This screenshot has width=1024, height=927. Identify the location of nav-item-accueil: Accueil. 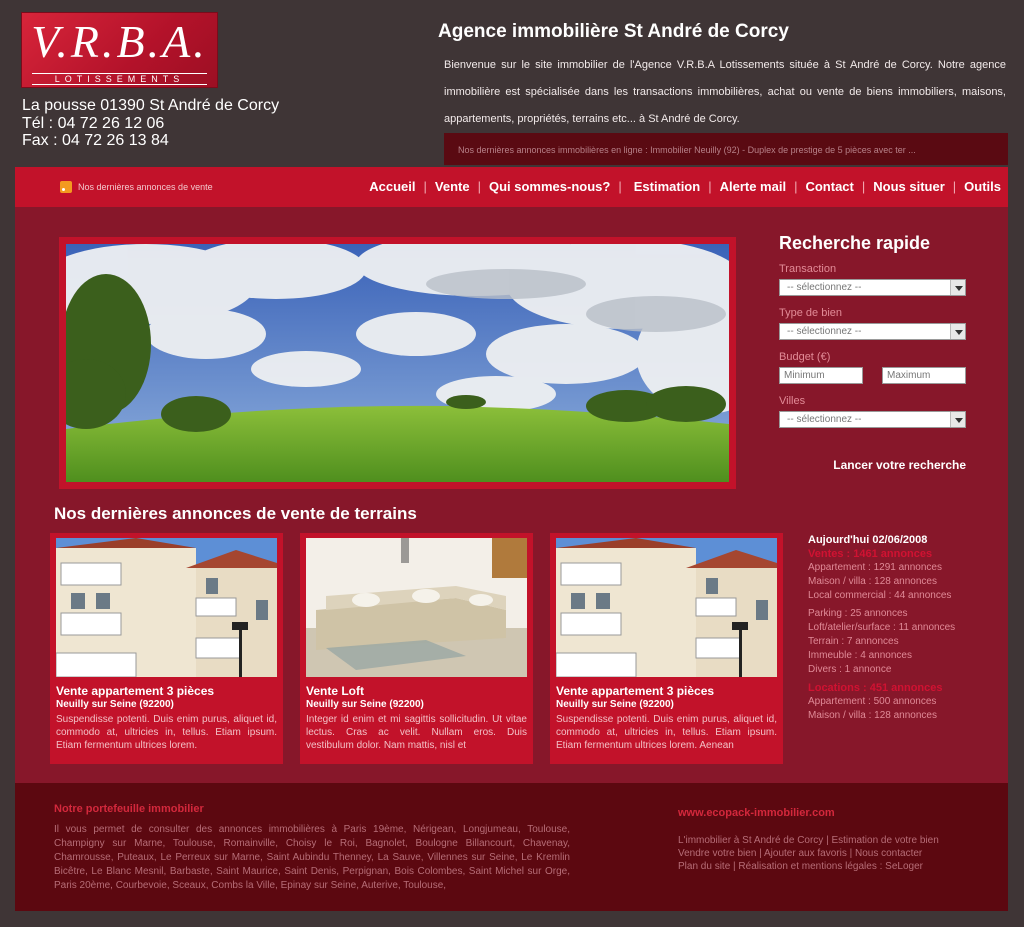
(392, 186).